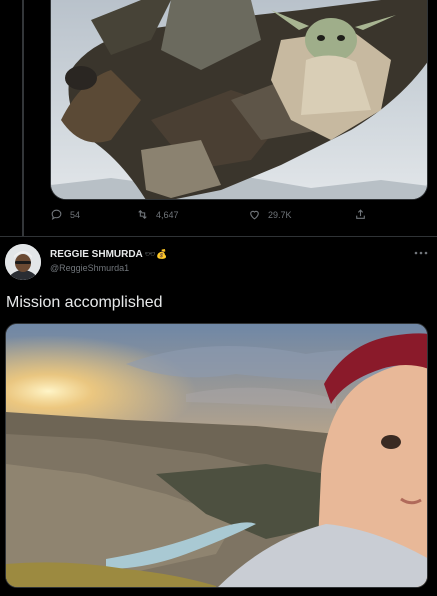 The height and width of the screenshot is (596, 437). What do you see at coordinates (167, 214) in the screenshot?
I see `retweet-count: 4,647` at bounding box center [167, 214].